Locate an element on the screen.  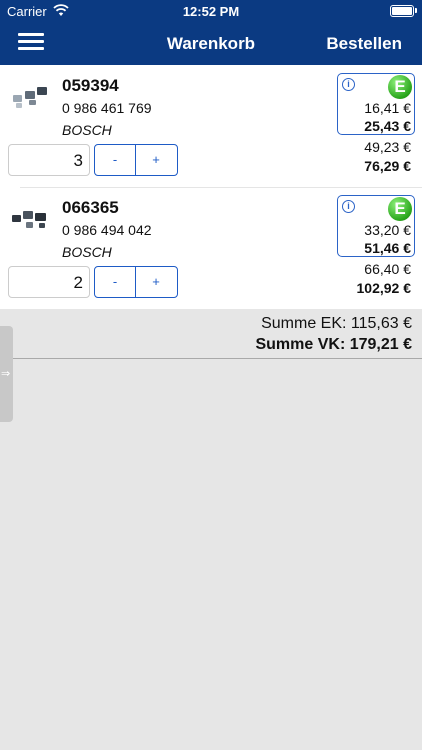
ek-total-price: 66,40 € is located at coordinates (387, 269).